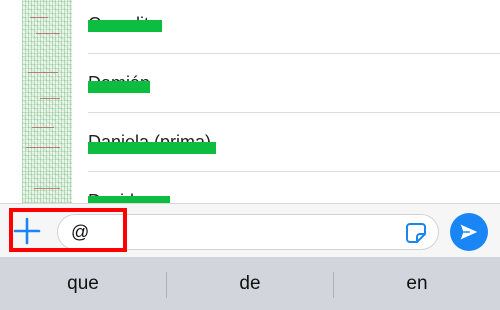 The image size is (500, 310). I want to click on message-input: @, so click(248, 232).